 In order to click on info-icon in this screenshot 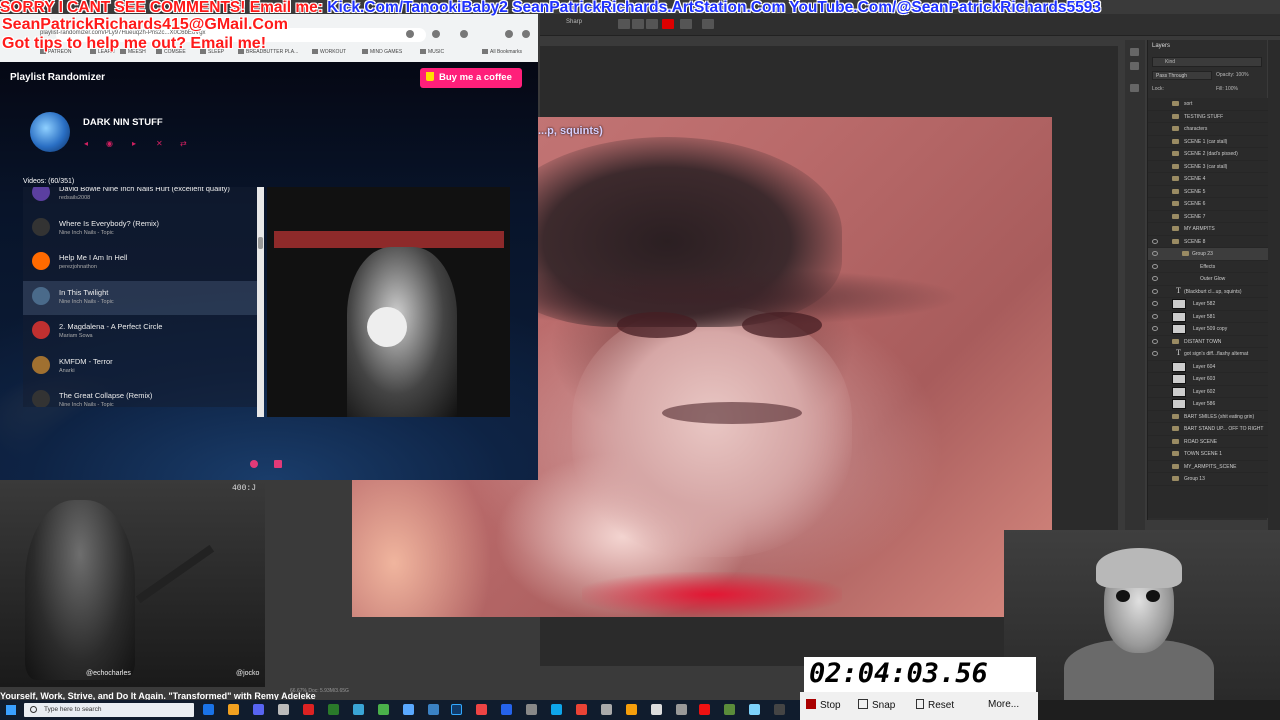, I will do `click(254, 464)`.